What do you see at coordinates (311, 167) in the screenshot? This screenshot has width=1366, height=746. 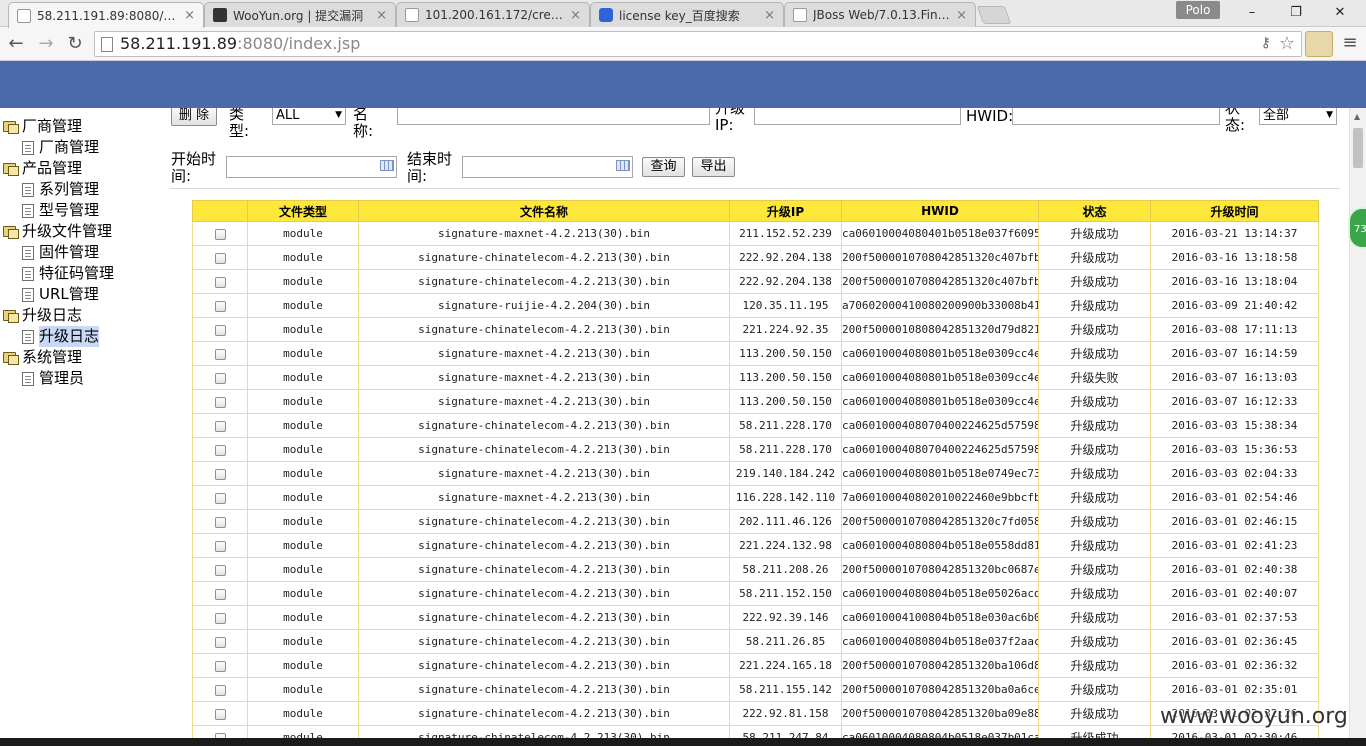 I see `start-time-input` at bounding box center [311, 167].